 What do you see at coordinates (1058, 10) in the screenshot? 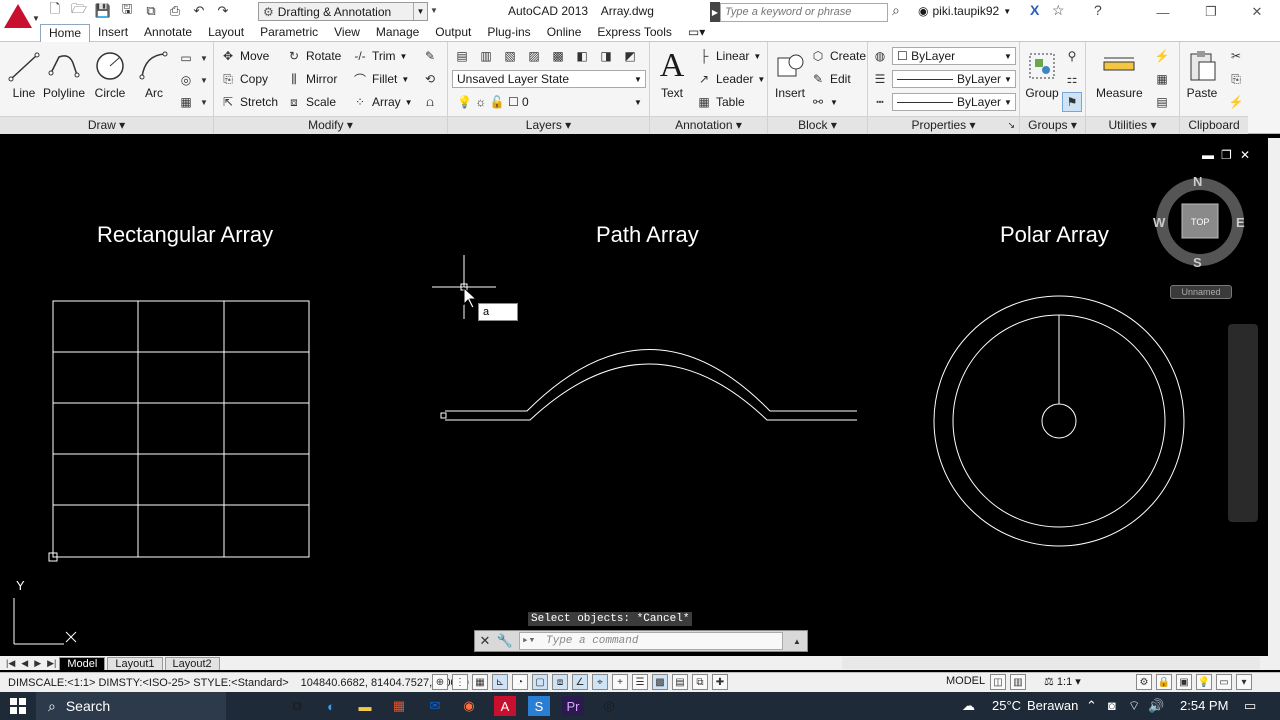
I see `star-icon: ☆` at bounding box center [1058, 10].